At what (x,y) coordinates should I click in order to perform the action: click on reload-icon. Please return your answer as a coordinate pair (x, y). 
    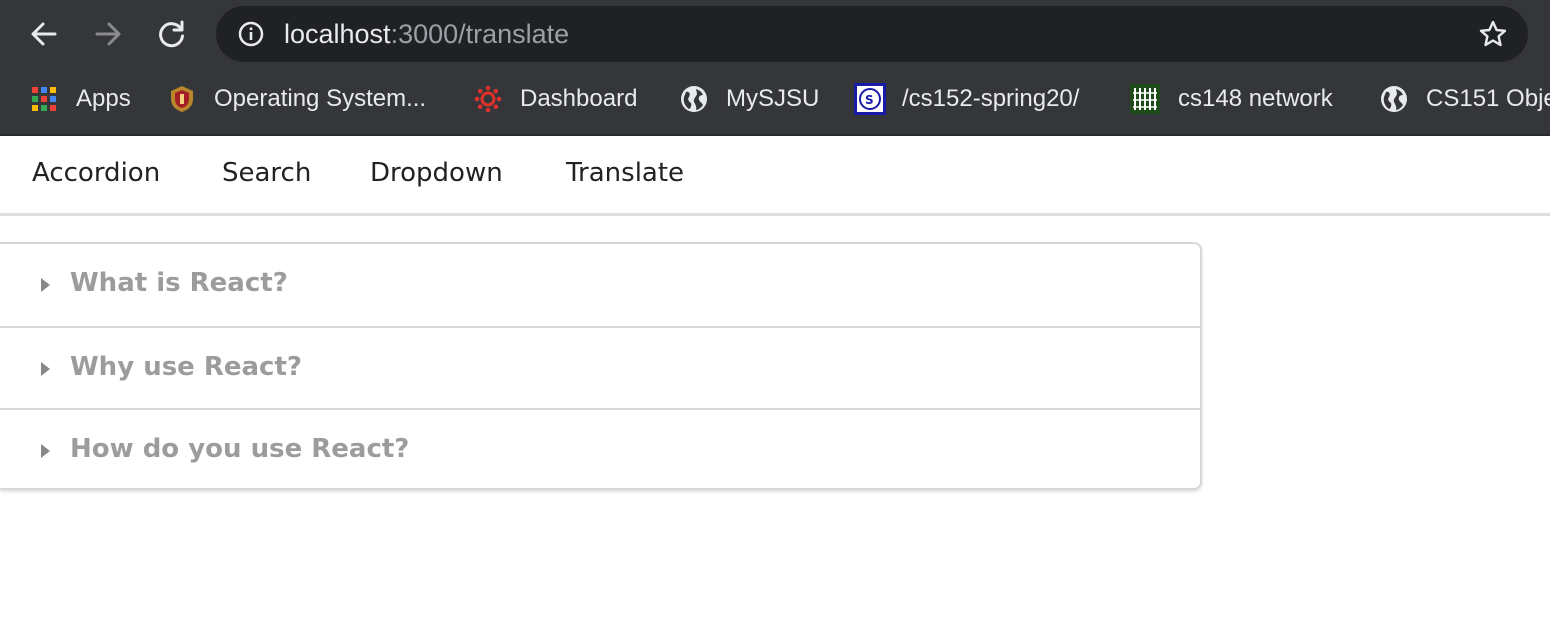
    Looking at the image, I should click on (171, 34).